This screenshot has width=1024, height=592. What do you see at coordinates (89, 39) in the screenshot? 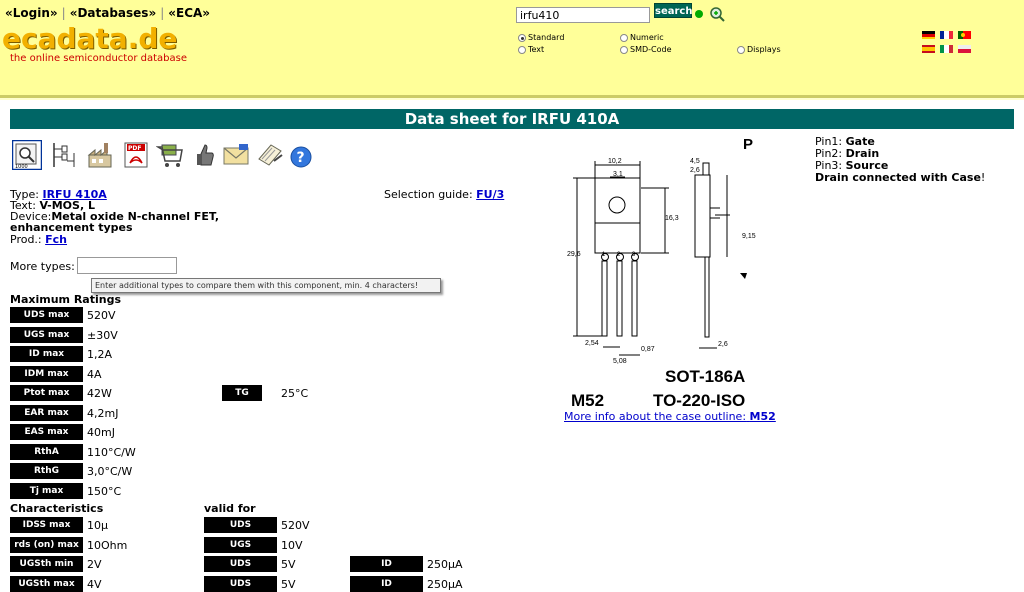
I see `site-logo: ecadata.de` at bounding box center [89, 39].